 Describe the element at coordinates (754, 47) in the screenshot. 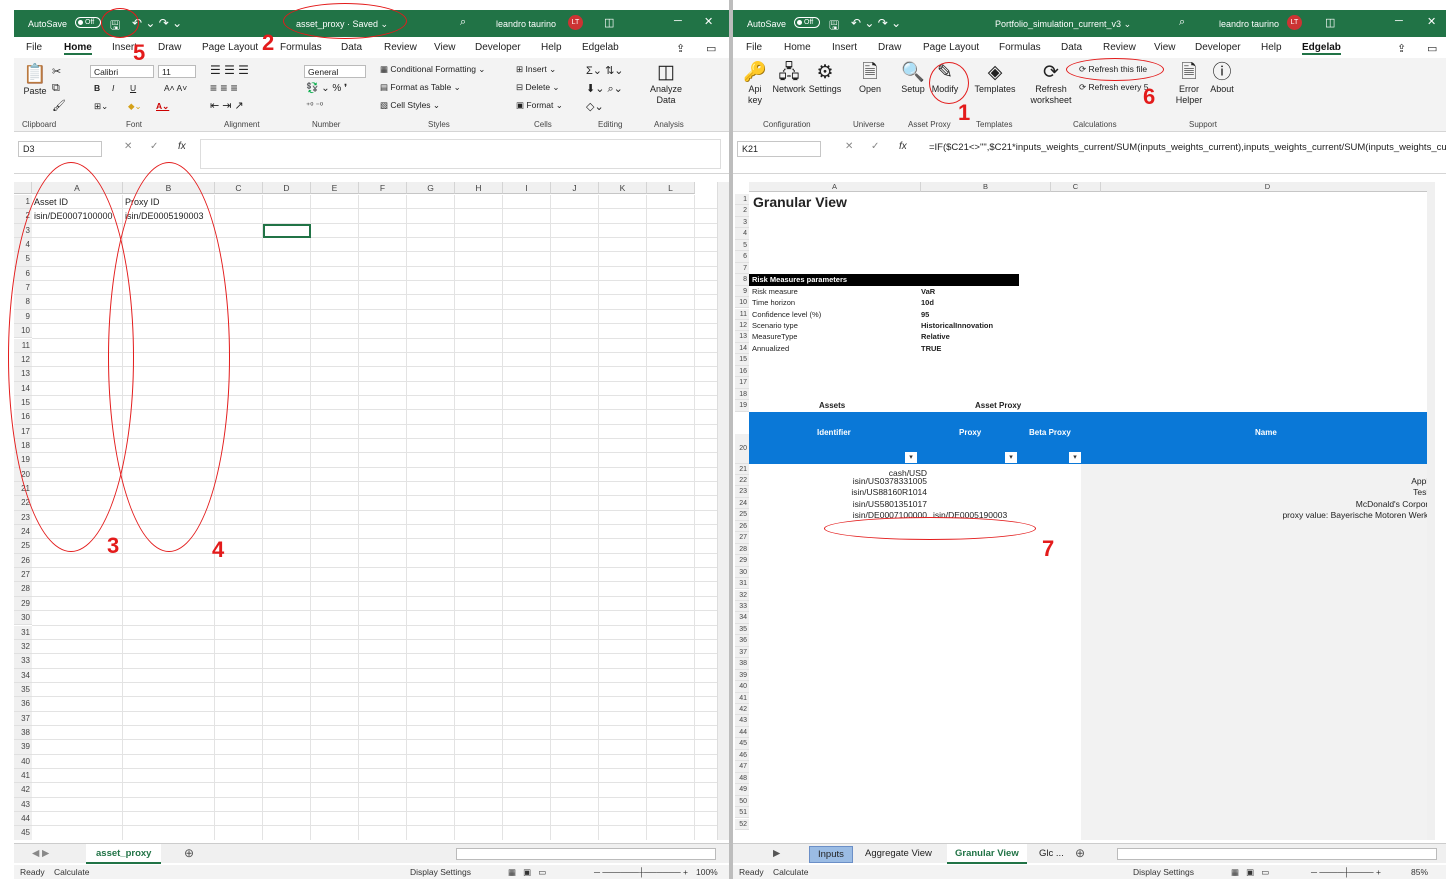

I see `tab-file: File` at that location.